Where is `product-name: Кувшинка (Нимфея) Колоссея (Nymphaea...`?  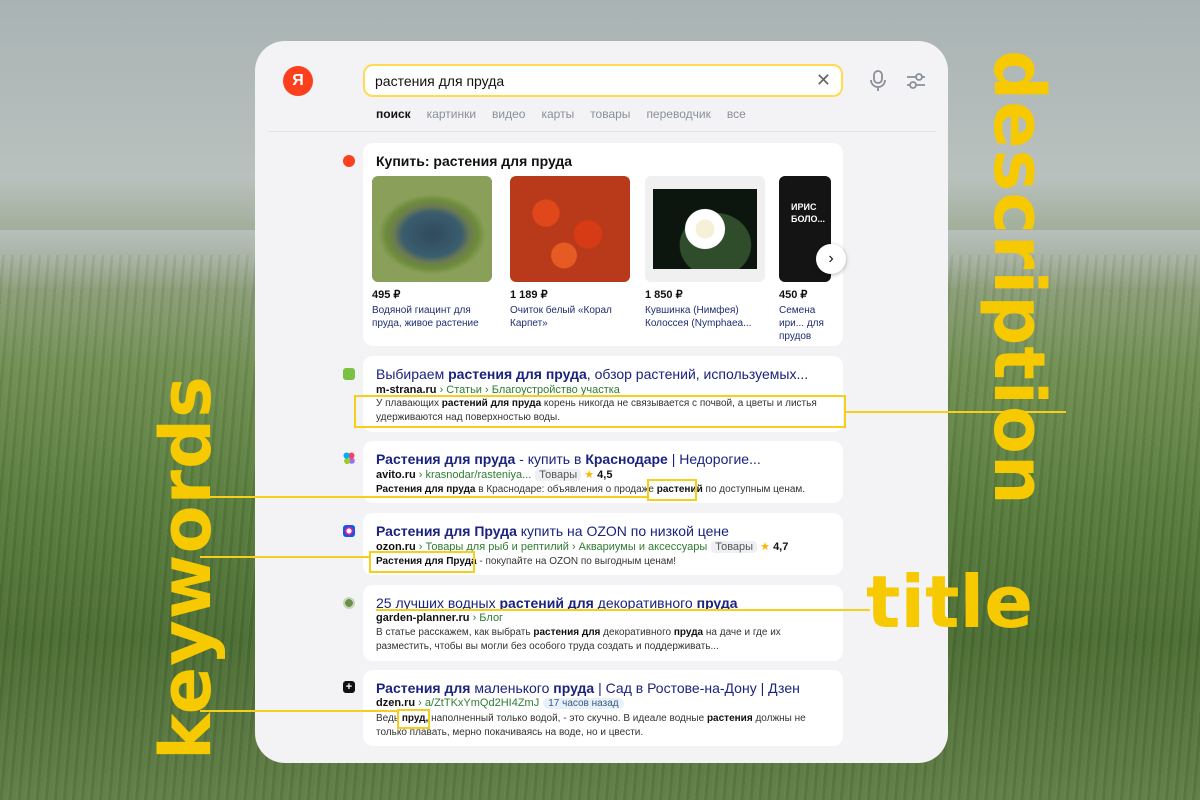
product-name: Кувшинка (Нимфея) Колоссея (Nymphaea... is located at coordinates (705, 317).